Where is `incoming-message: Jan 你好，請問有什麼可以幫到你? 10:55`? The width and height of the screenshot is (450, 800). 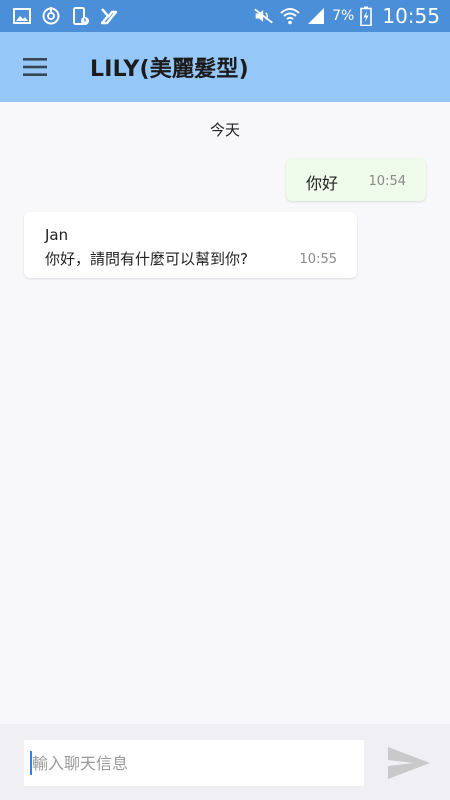
incoming-message: Jan 你好，請問有什麼可以幫到你? 10:55 is located at coordinates (190, 245).